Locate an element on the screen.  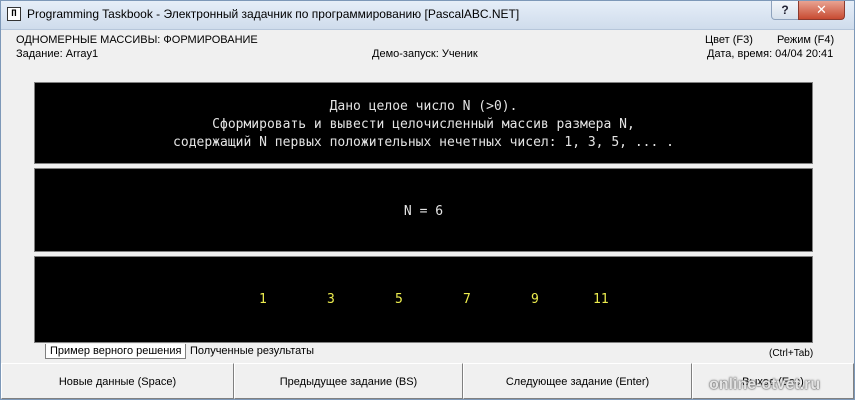
task-name: Задание: Array1 is located at coordinates (57, 54).